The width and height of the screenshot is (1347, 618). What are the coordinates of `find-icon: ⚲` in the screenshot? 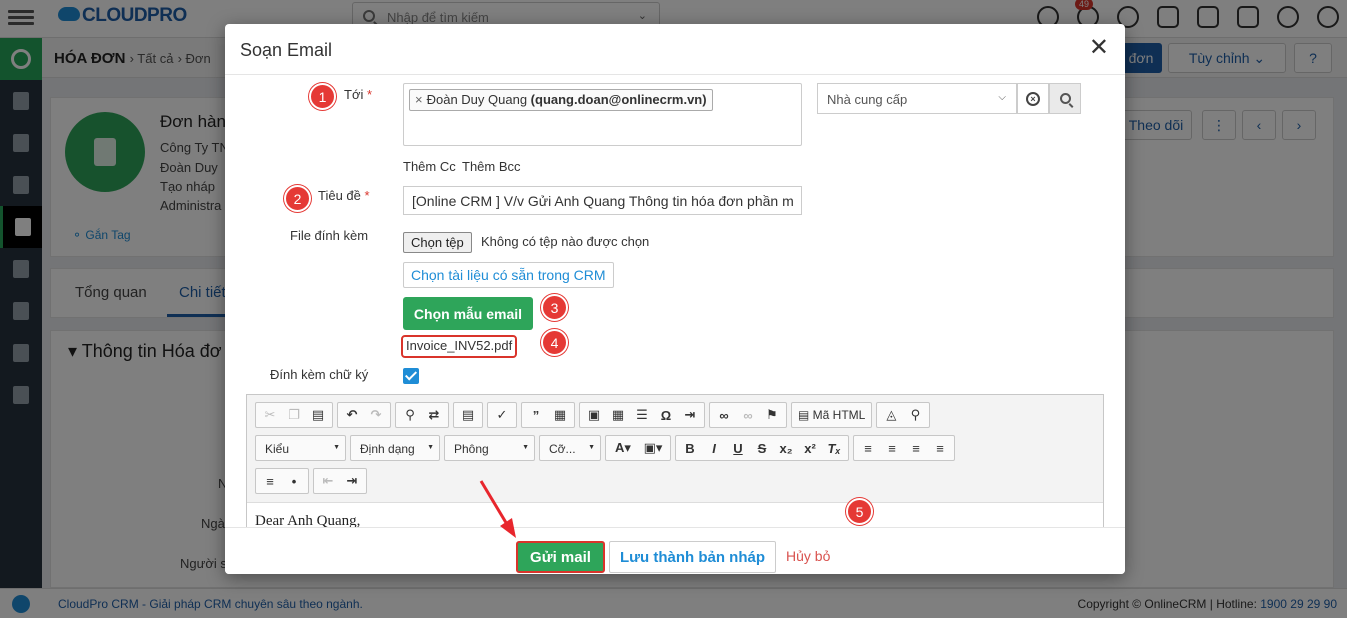 It's located at (410, 415).